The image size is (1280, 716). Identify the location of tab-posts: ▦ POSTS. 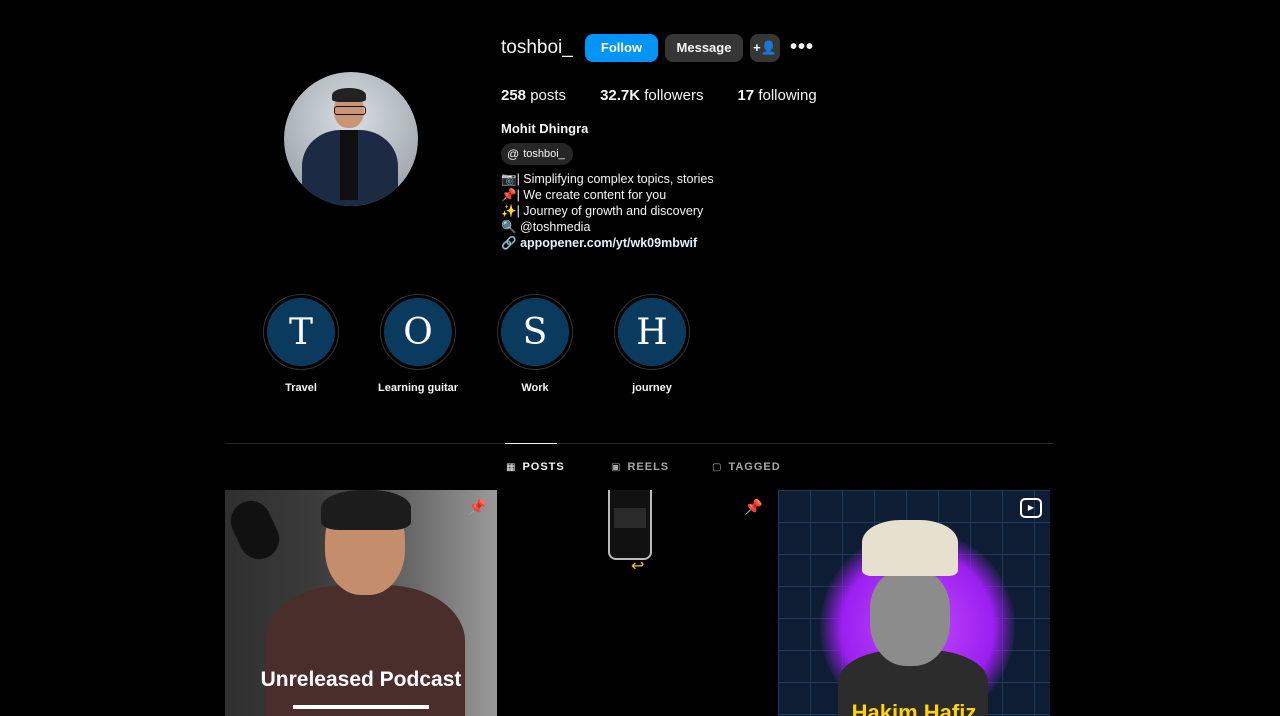
(535, 467).